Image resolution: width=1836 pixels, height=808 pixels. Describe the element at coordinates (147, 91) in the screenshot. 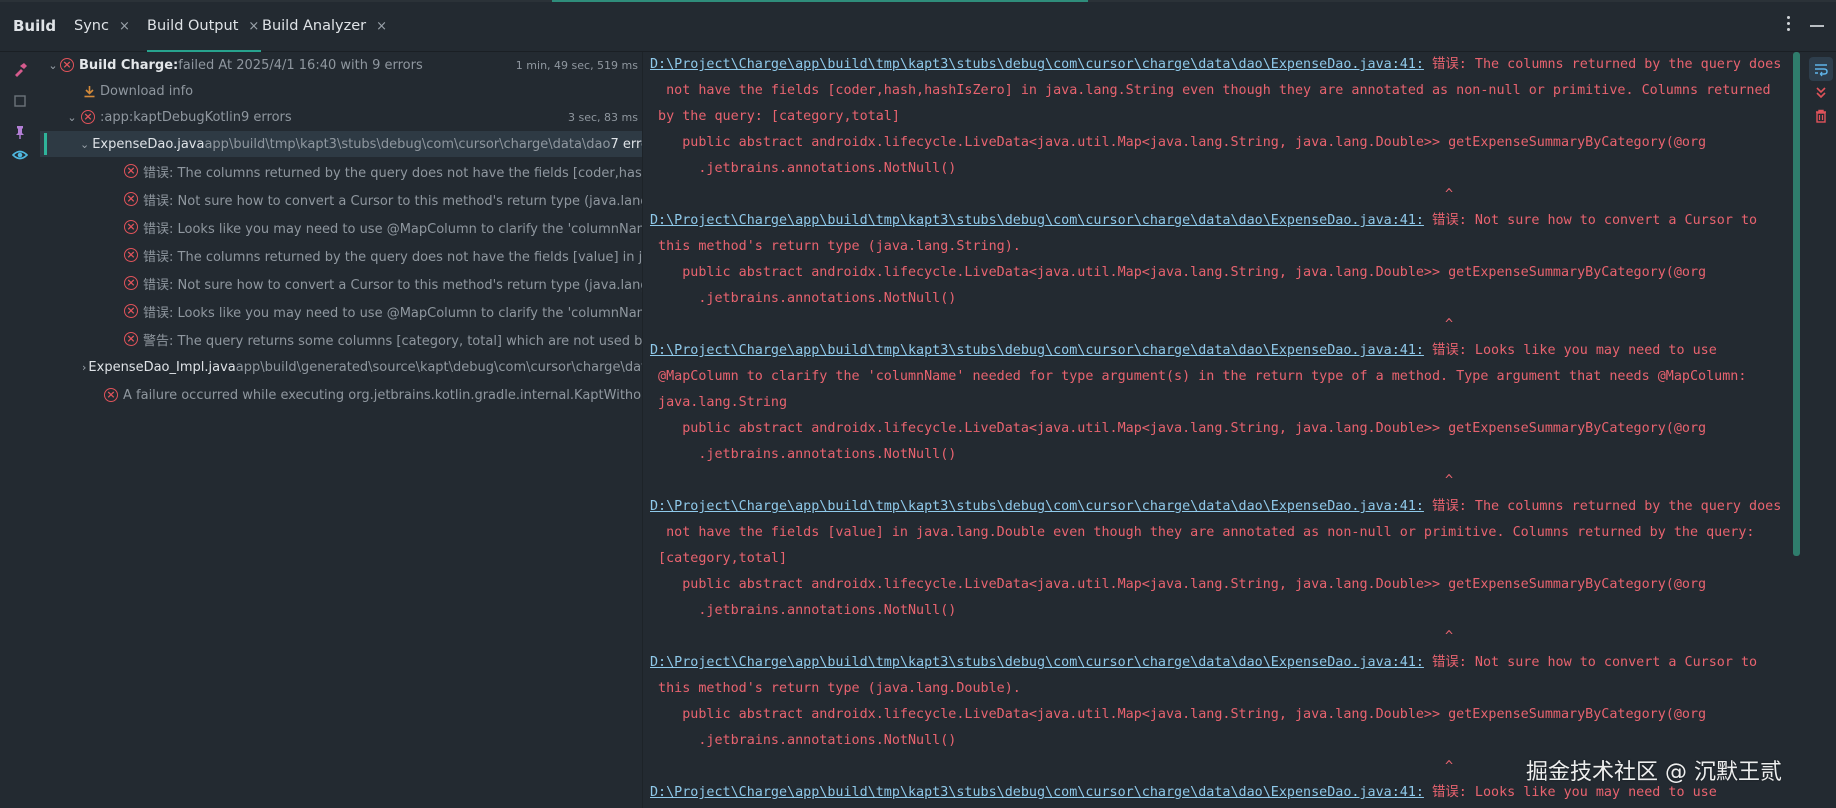

I see `download-label: Download info` at that location.